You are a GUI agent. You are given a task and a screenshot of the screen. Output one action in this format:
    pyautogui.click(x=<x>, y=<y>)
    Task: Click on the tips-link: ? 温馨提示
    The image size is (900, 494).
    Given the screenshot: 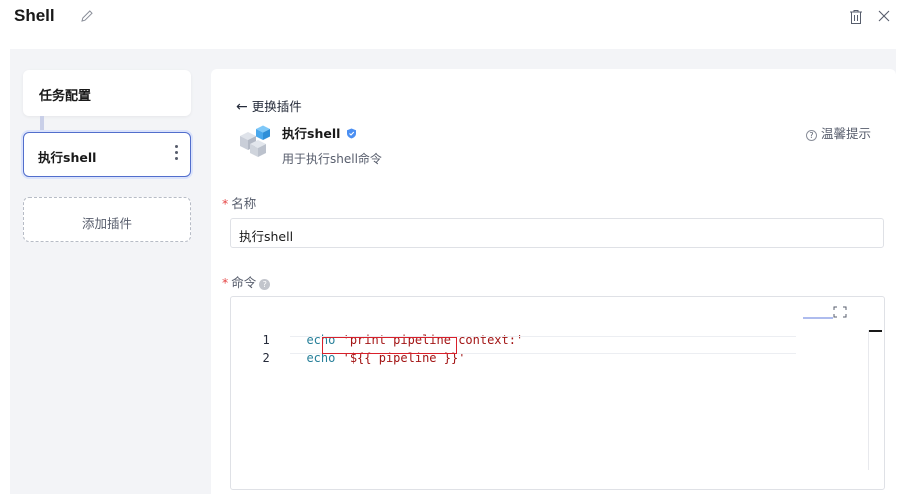 What is the action you would take?
    pyautogui.click(x=838, y=132)
    